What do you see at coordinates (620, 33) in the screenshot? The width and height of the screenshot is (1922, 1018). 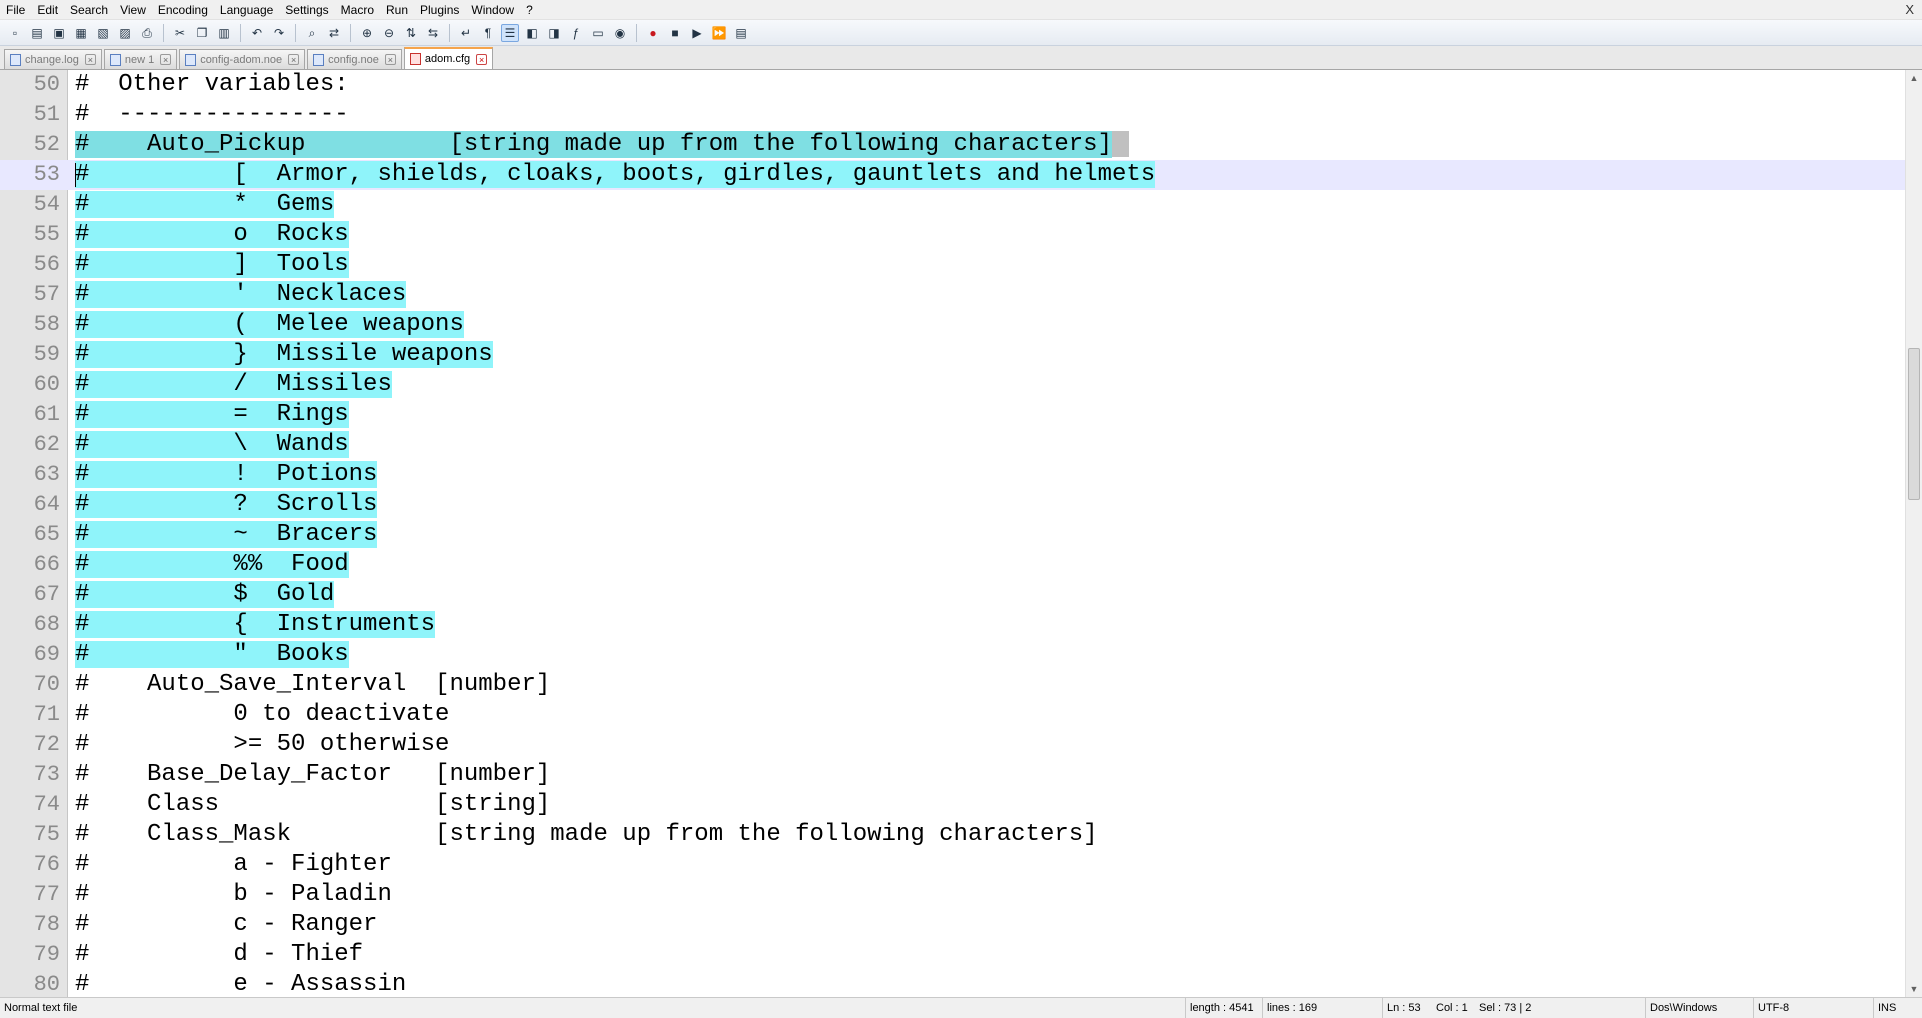 I see `monitoring-icon: ◉` at bounding box center [620, 33].